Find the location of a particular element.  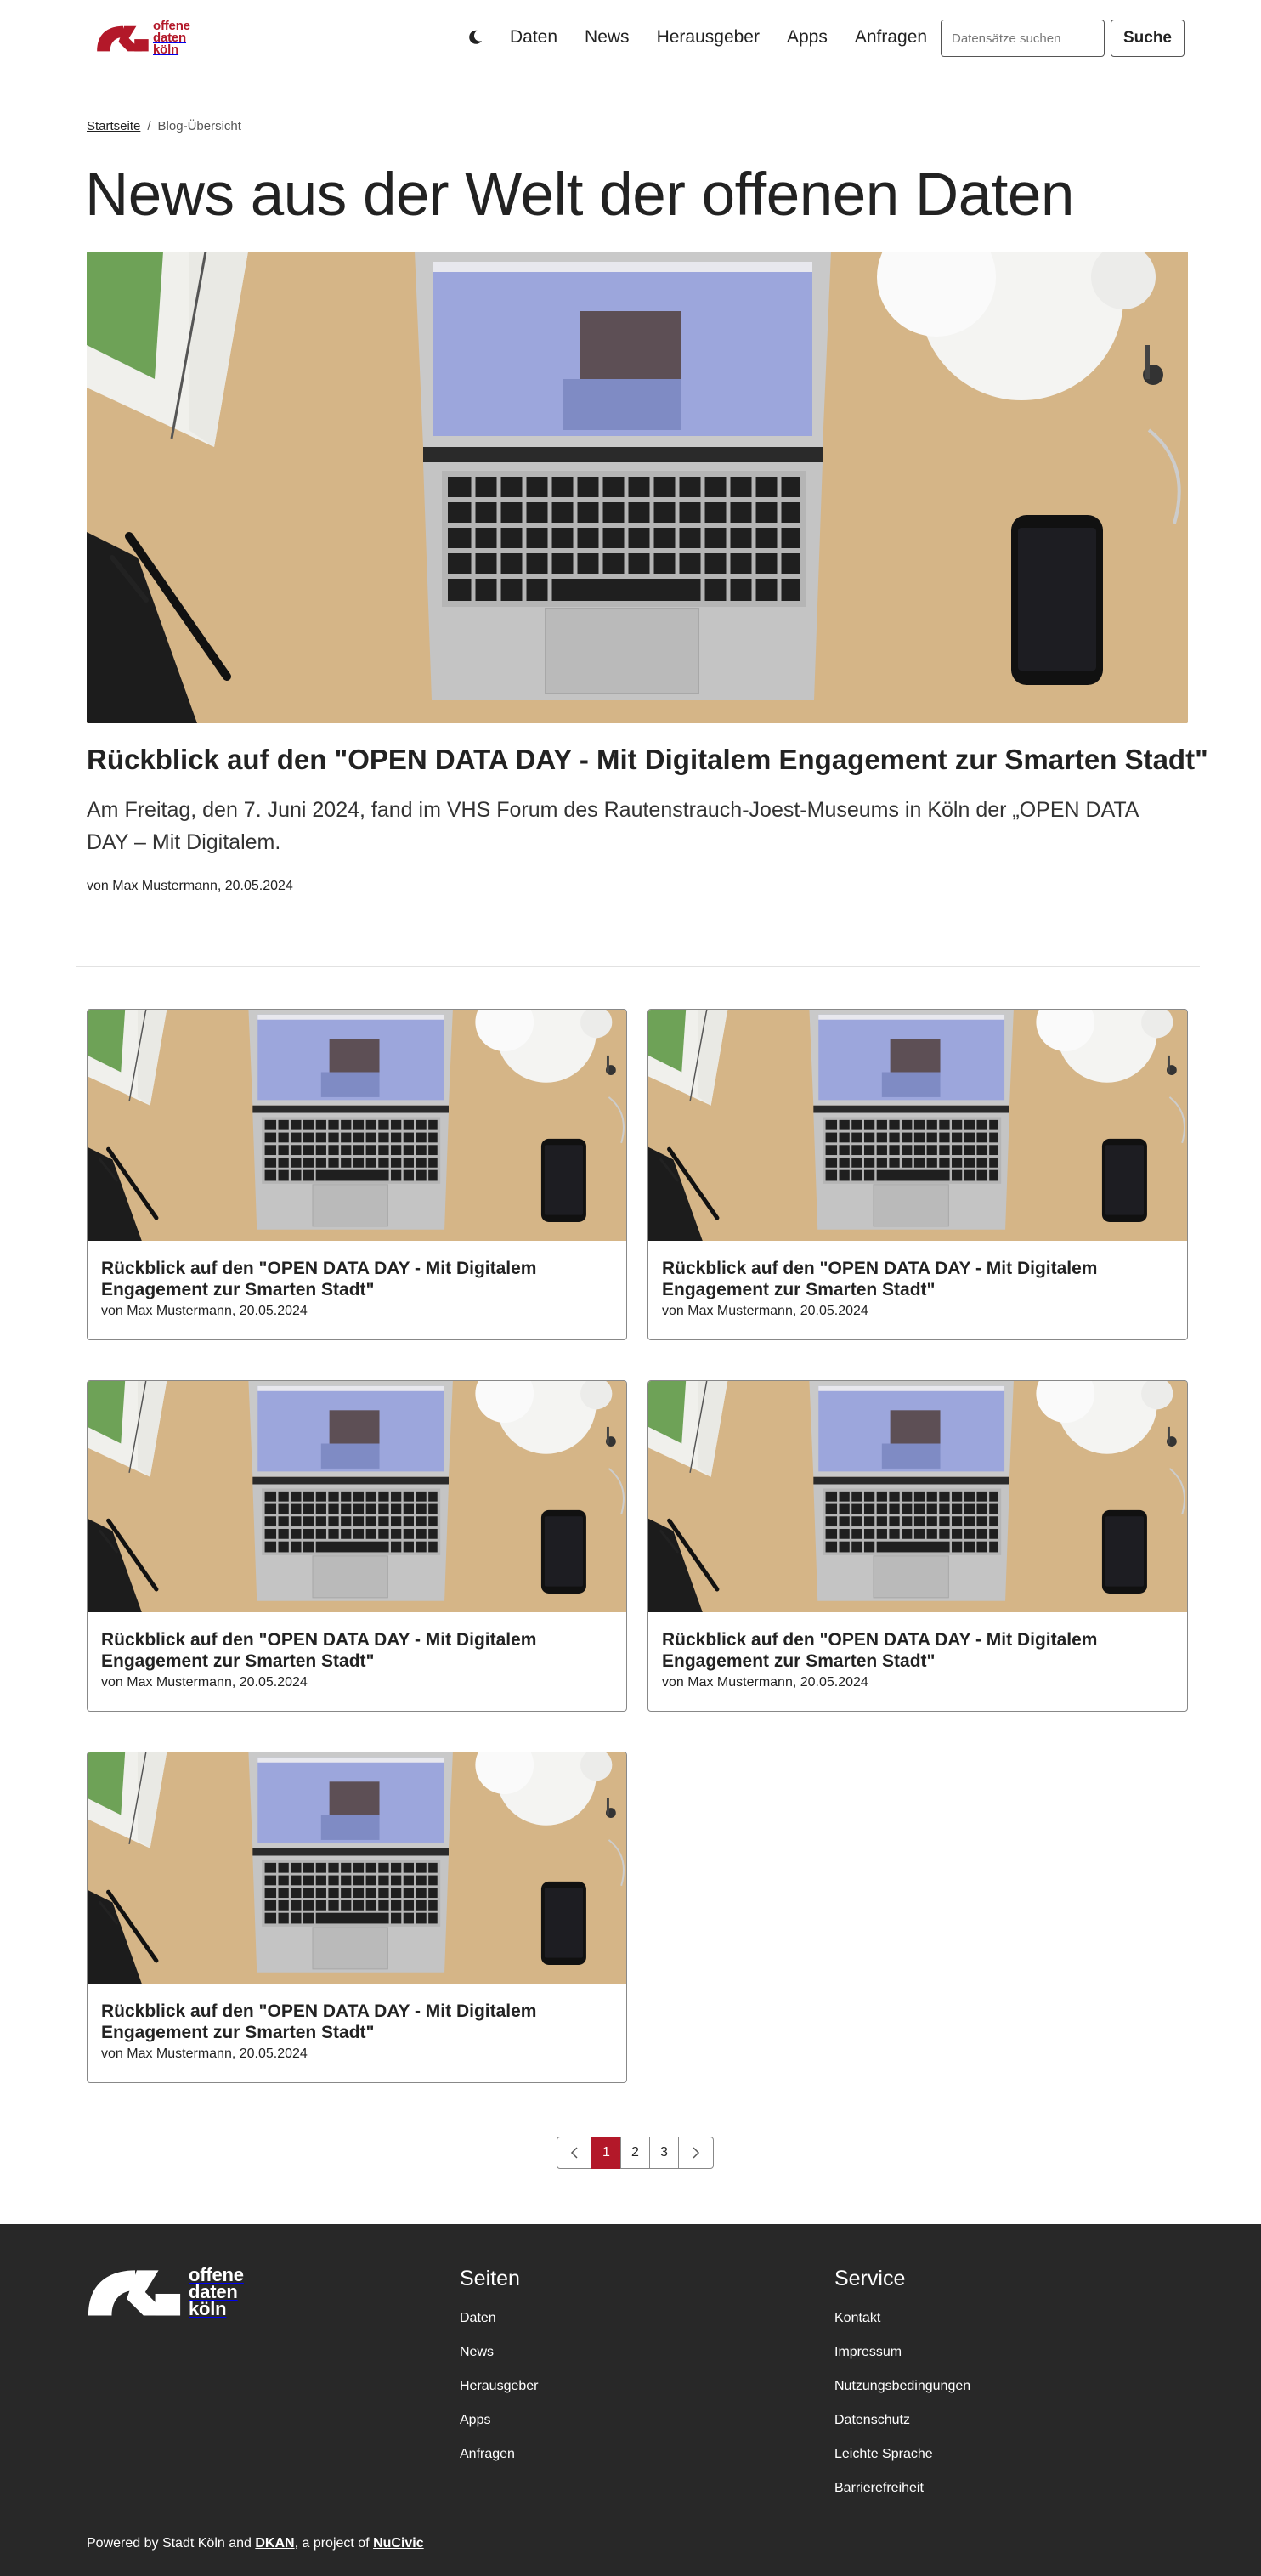

footer-link-anfragen: Anfragen is located at coordinates (499, 2454).